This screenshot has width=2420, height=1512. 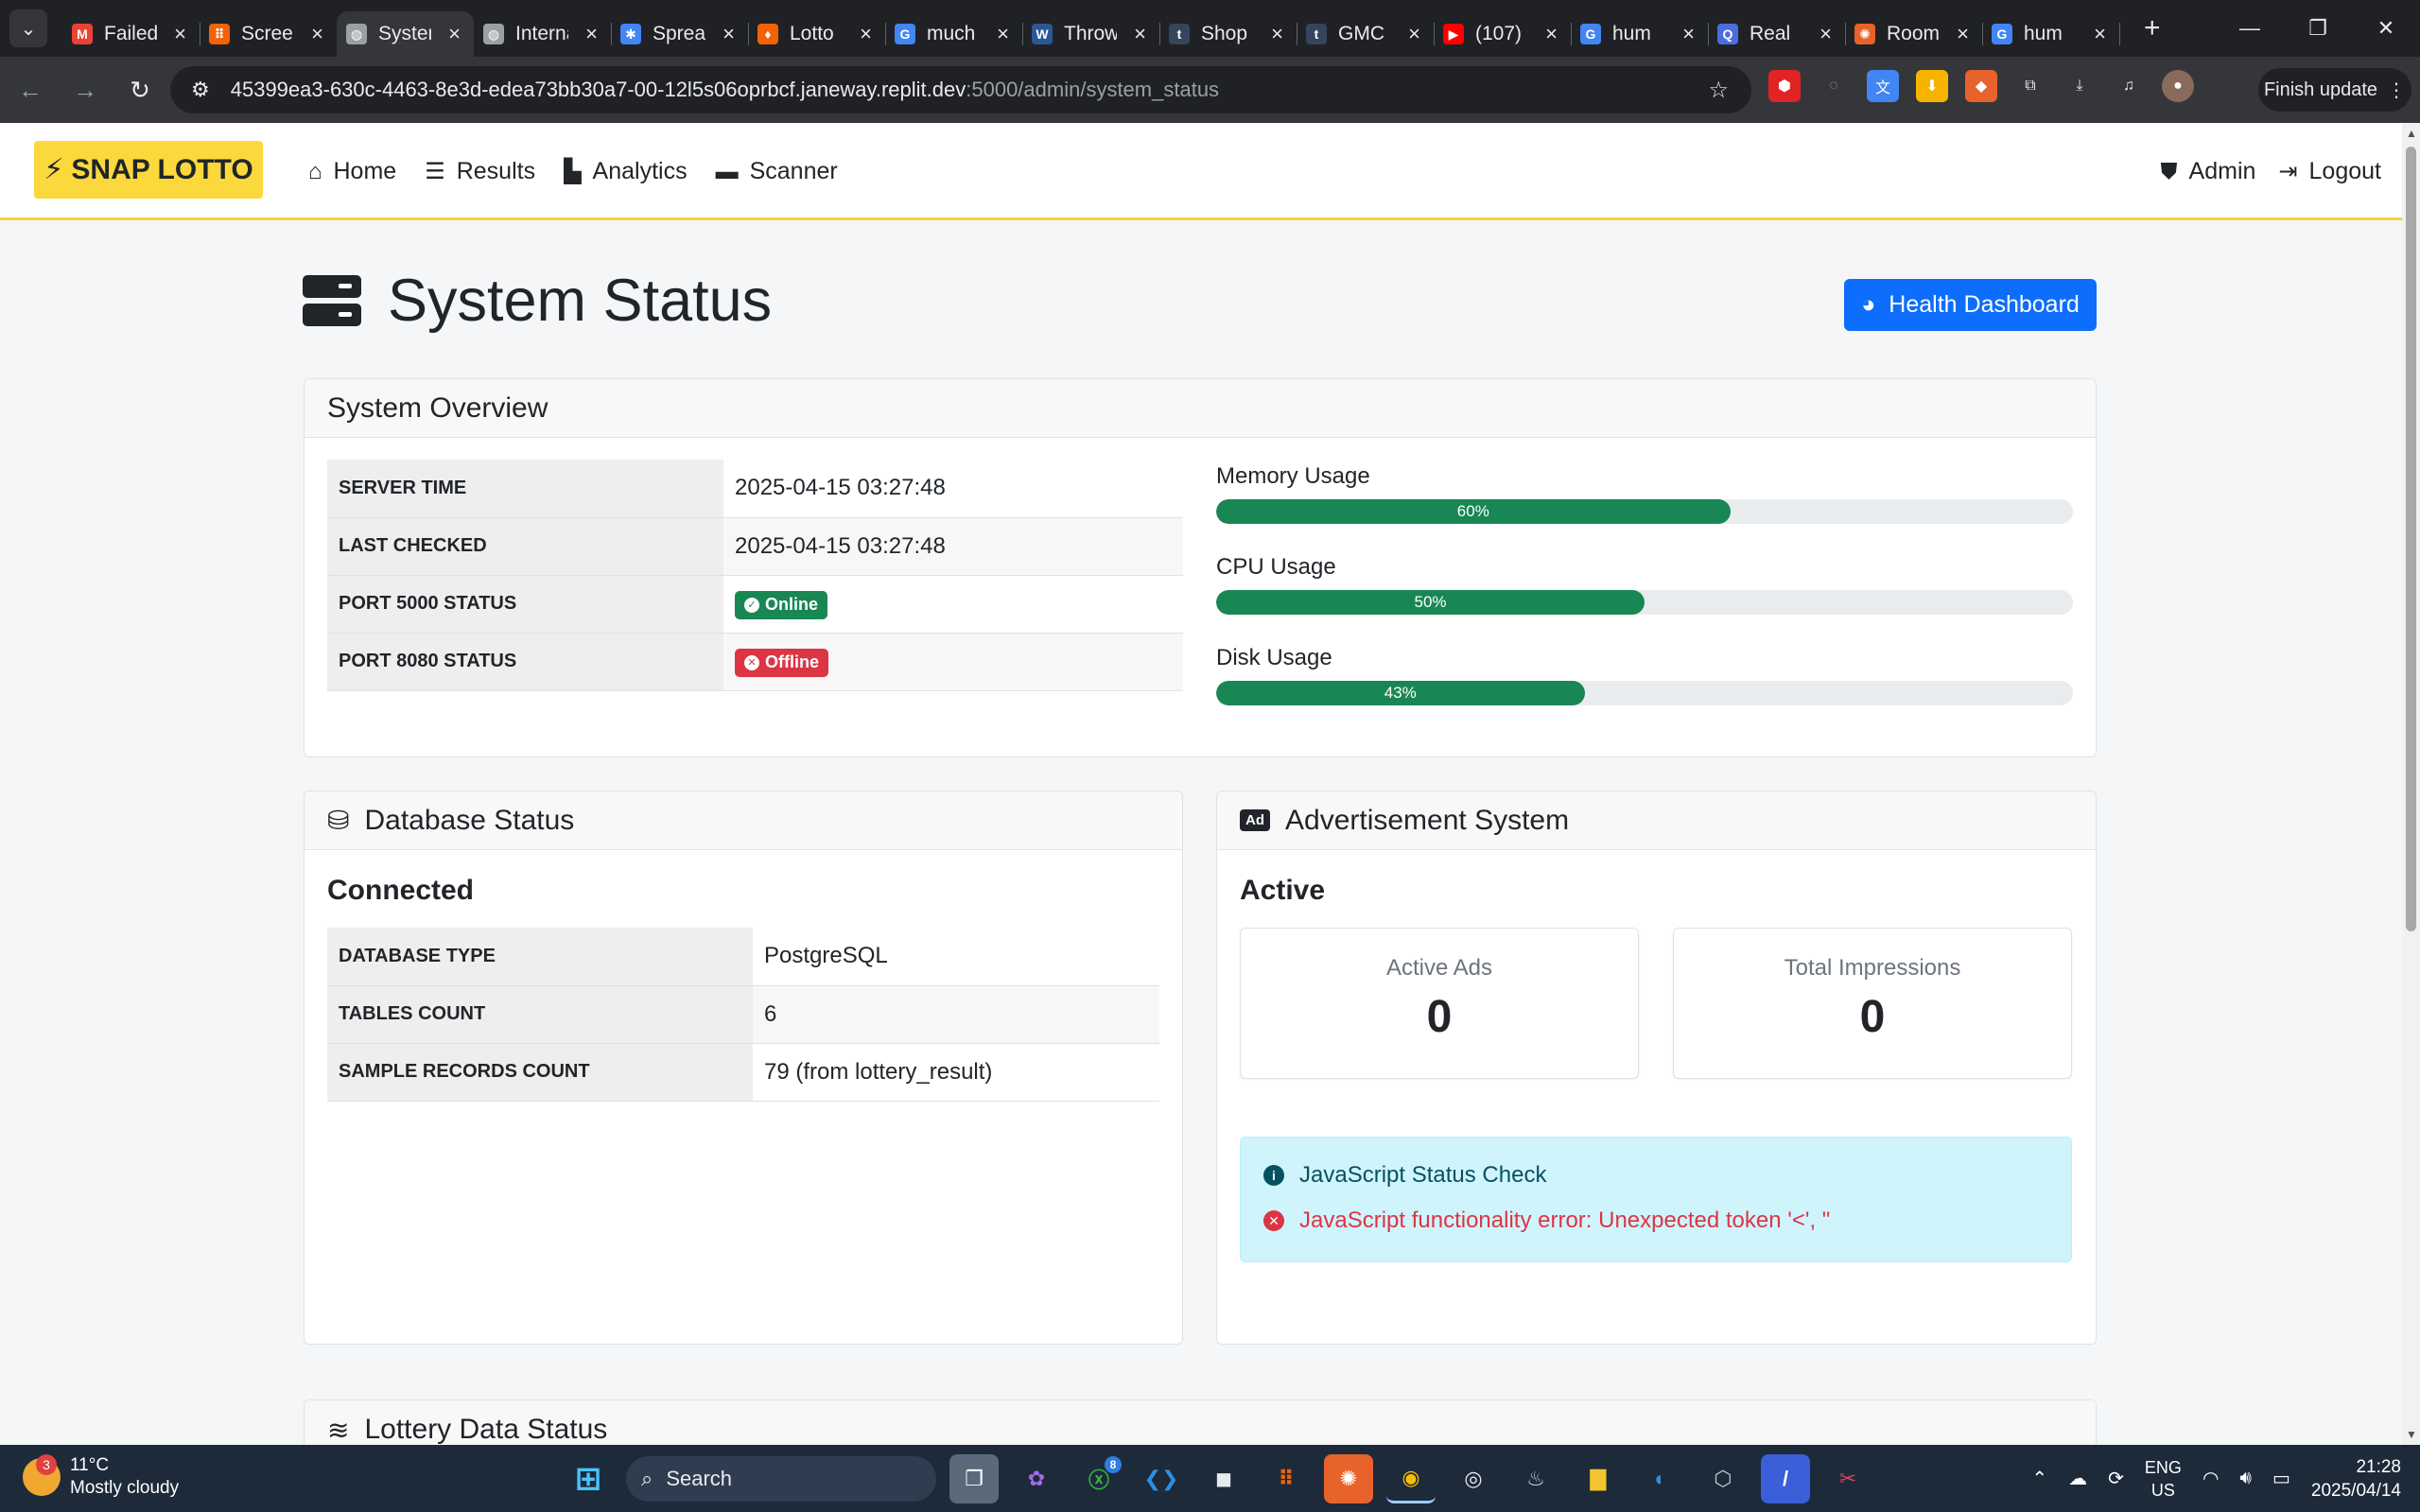 What do you see at coordinates (2211, 1478) in the screenshot?
I see `wifi-icon: ◠` at bounding box center [2211, 1478].